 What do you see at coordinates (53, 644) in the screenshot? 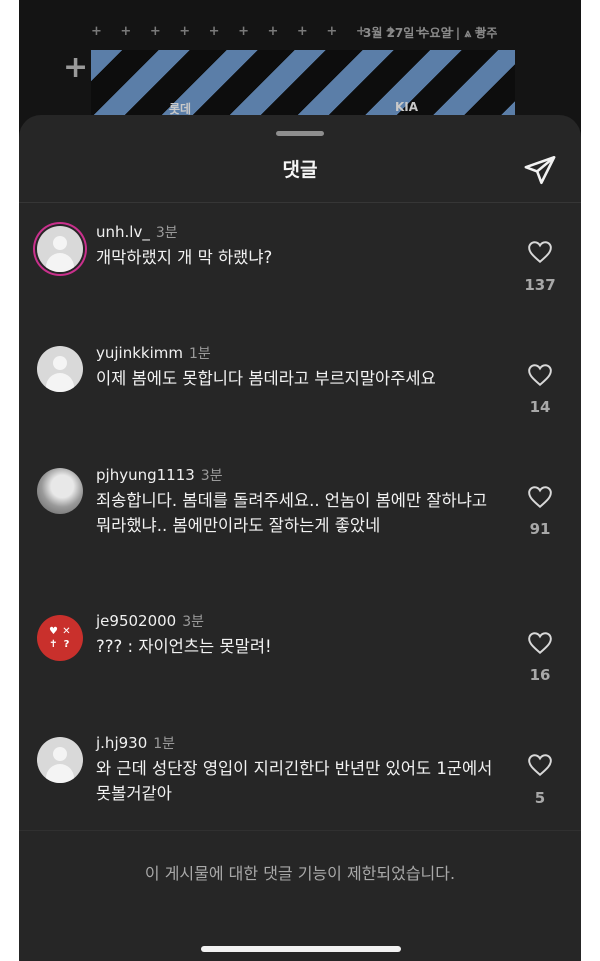
I see `cross-glyph-icon: ✝` at bounding box center [53, 644].